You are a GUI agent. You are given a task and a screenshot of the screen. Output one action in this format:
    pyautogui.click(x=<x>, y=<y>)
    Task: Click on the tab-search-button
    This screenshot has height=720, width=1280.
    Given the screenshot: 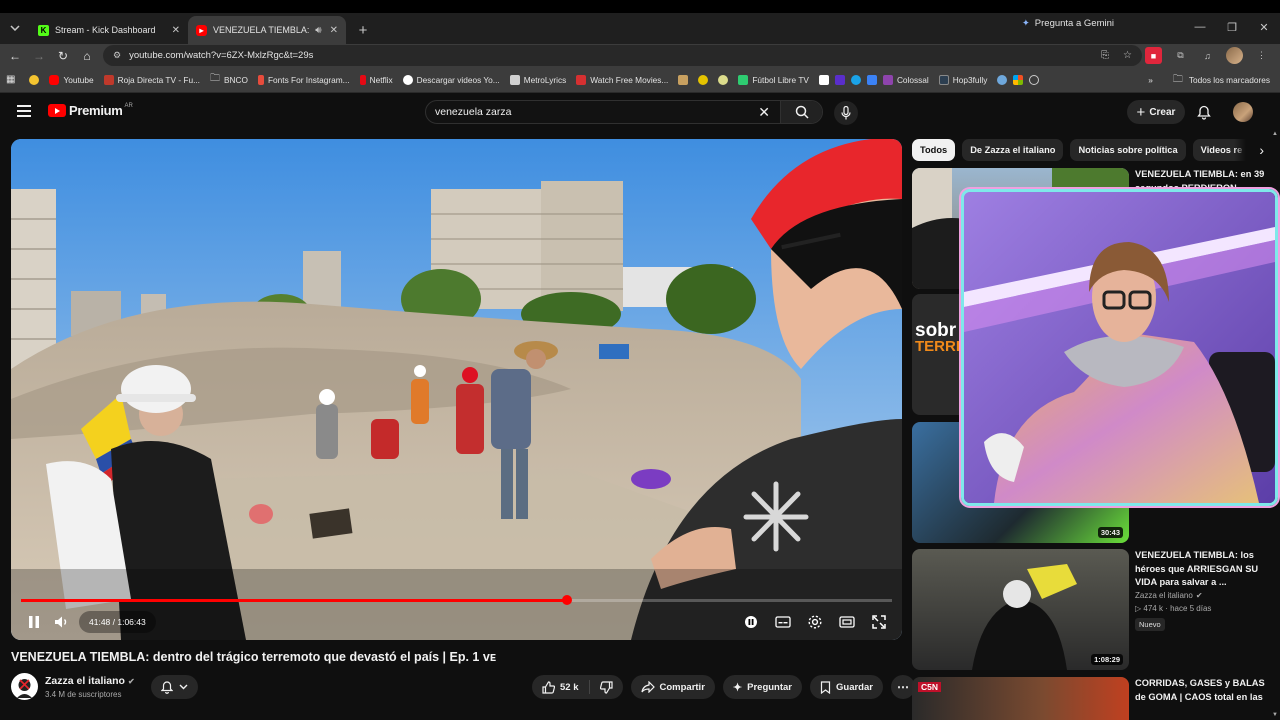 What is the action you would take?
    pyautogui.click(x=15, y=28)
    